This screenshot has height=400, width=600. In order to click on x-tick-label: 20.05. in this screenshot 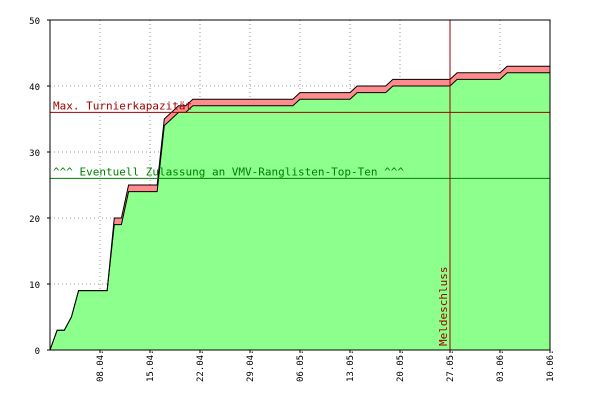, I will do `click(401, 365)`.